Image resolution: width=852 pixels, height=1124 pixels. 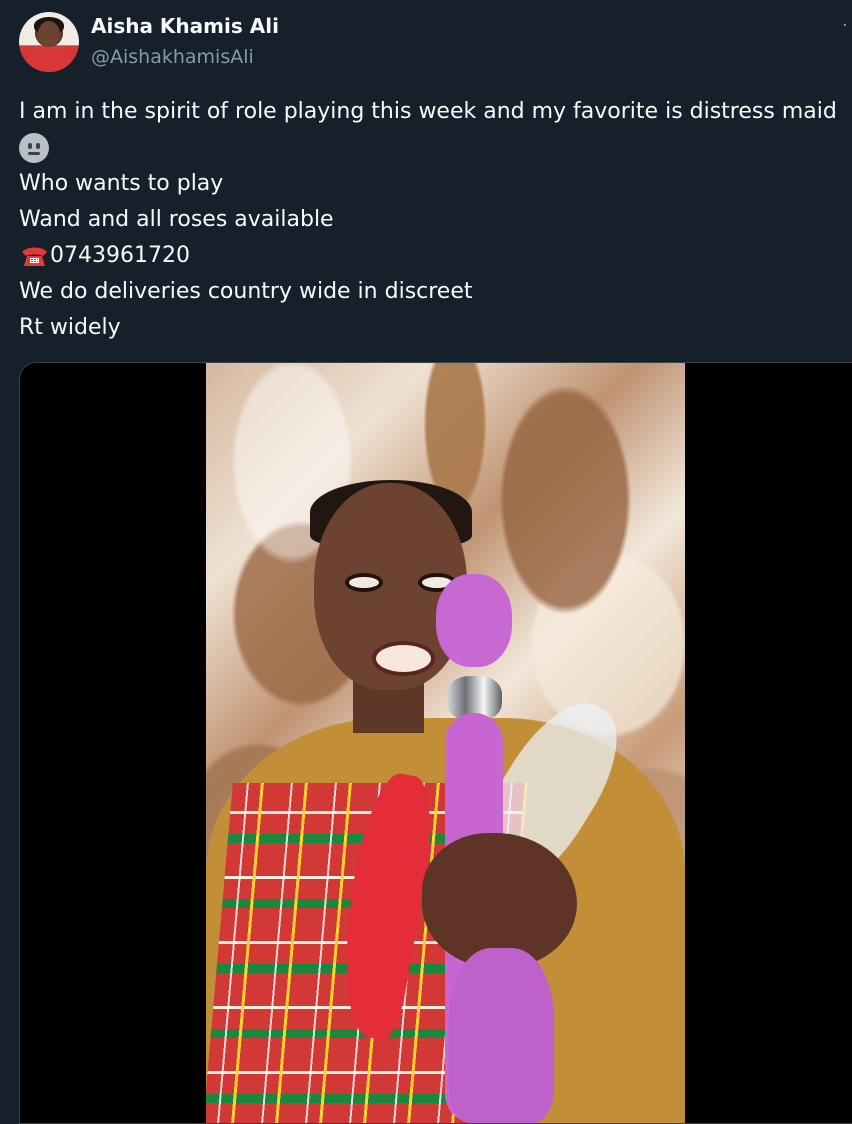 What do you see at coordinates (120, 255) in the screenshot?
I see `phone-number: 0743961720` at bounding box center [120, 255].